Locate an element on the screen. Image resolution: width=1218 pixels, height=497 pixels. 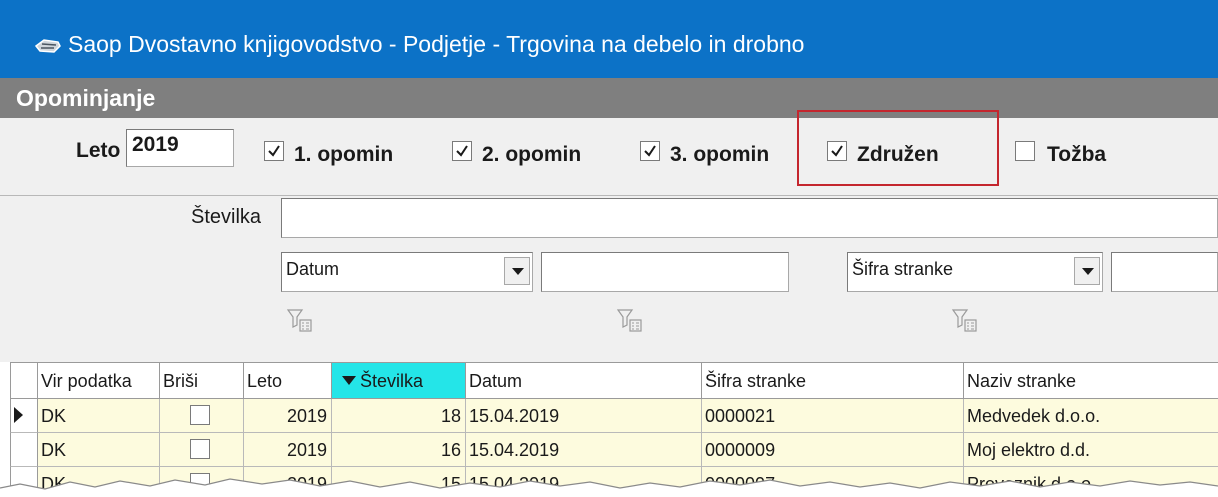
column-header-datum: Datum is located at coordinates (584, 380).